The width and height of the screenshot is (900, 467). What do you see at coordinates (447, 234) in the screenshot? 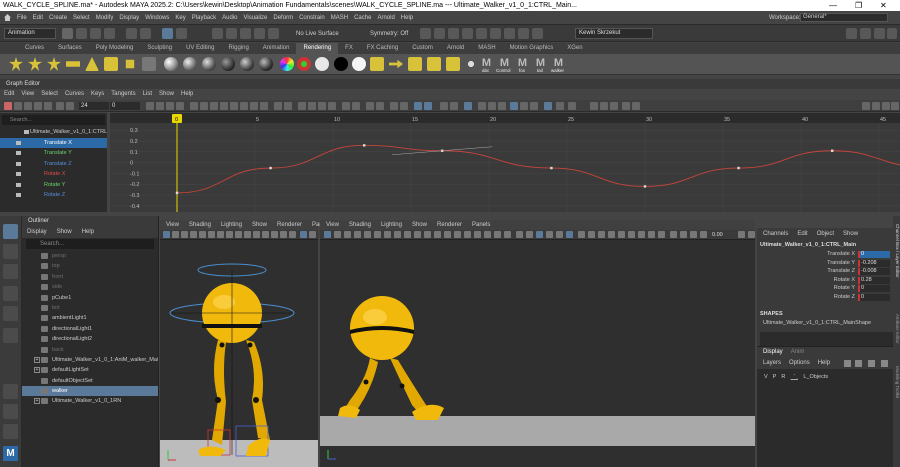
I see `vp2-smooth-shade-icon` at bounding box center [447, 234].